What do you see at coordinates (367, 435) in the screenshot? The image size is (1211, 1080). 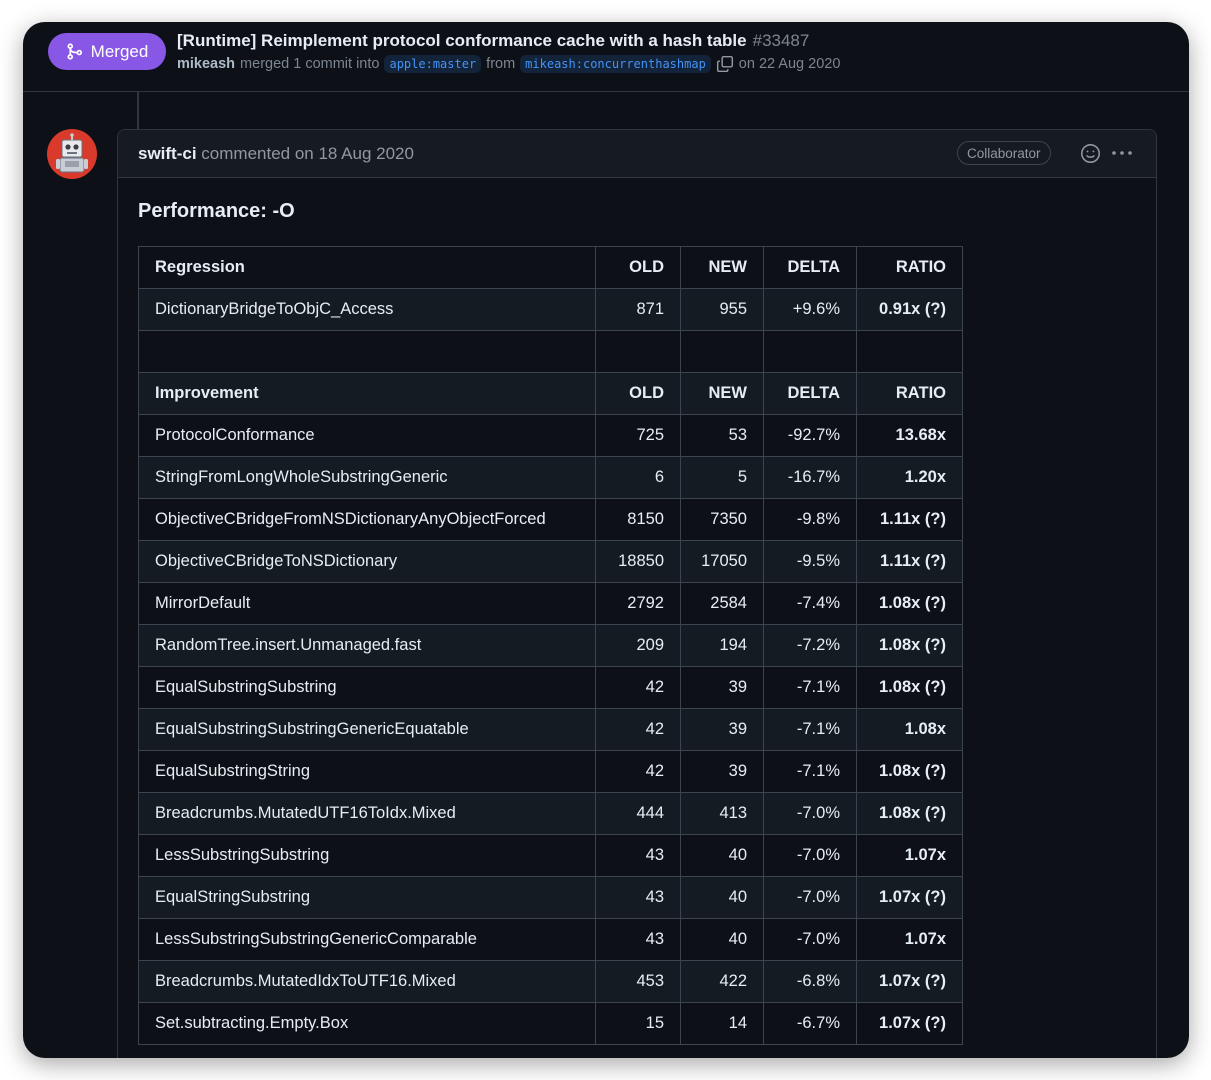 I see `benchmark-name: ProtocolConformance` at bounding box center [367, 435].